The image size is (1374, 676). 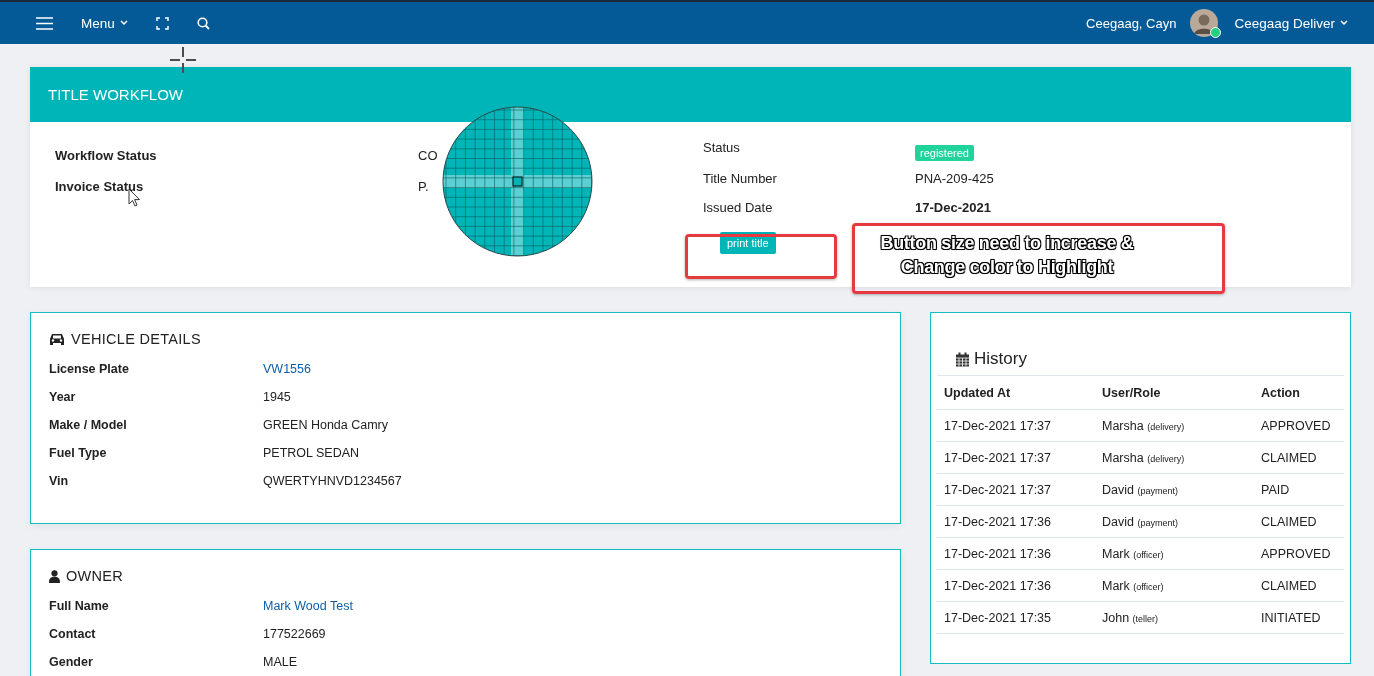 What do you see at coordinates (79, 606) in the screenshot?
I see `field-label: Full Name` at bounding box center [79, 606].